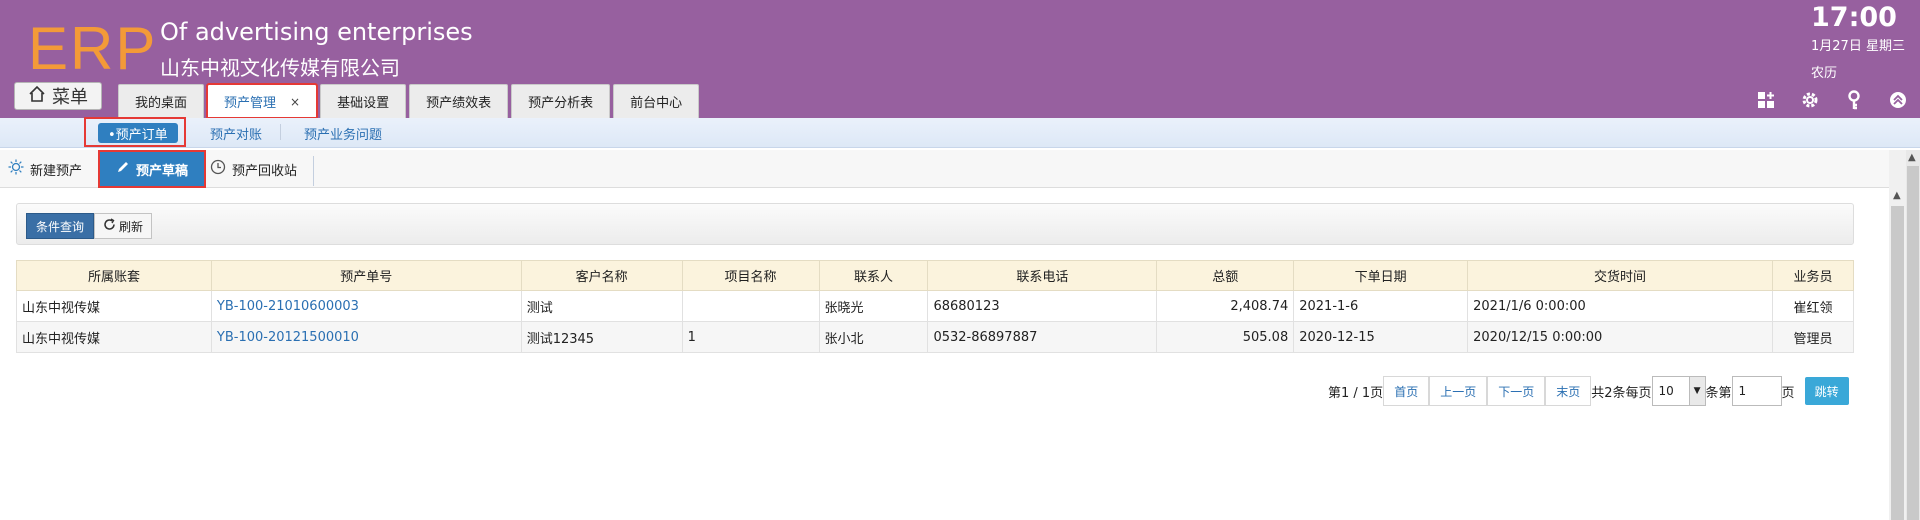 This screenshot has height=520, width=1920. I want to click on tool-label: 新建预产, so click(56, 171).